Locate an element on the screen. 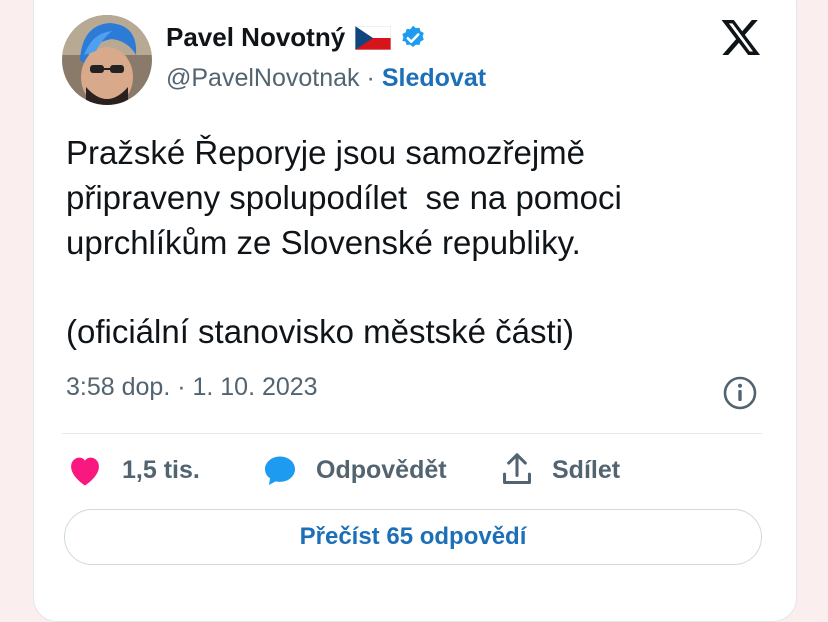 This screenshot has width=828, height=622. read-replies-button: Přečíst 65 odpovědí is located at coordinates (413, 537).